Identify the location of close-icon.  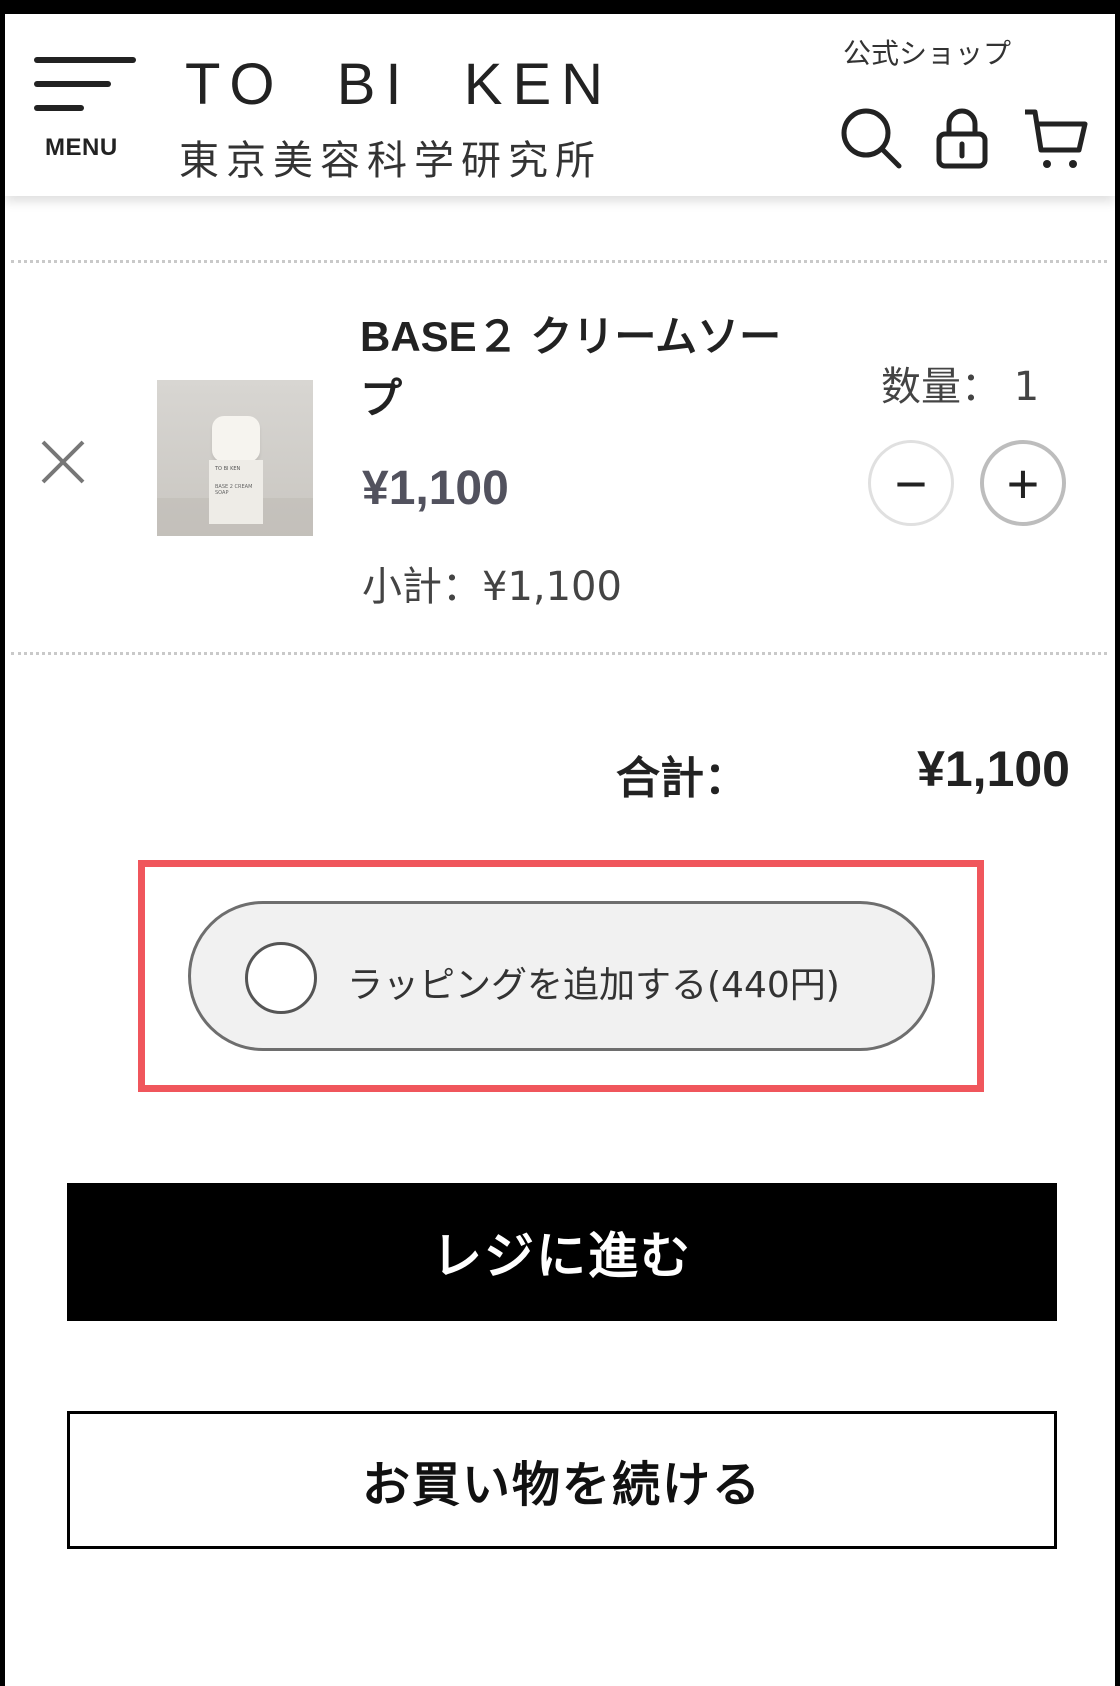
(63, 462).